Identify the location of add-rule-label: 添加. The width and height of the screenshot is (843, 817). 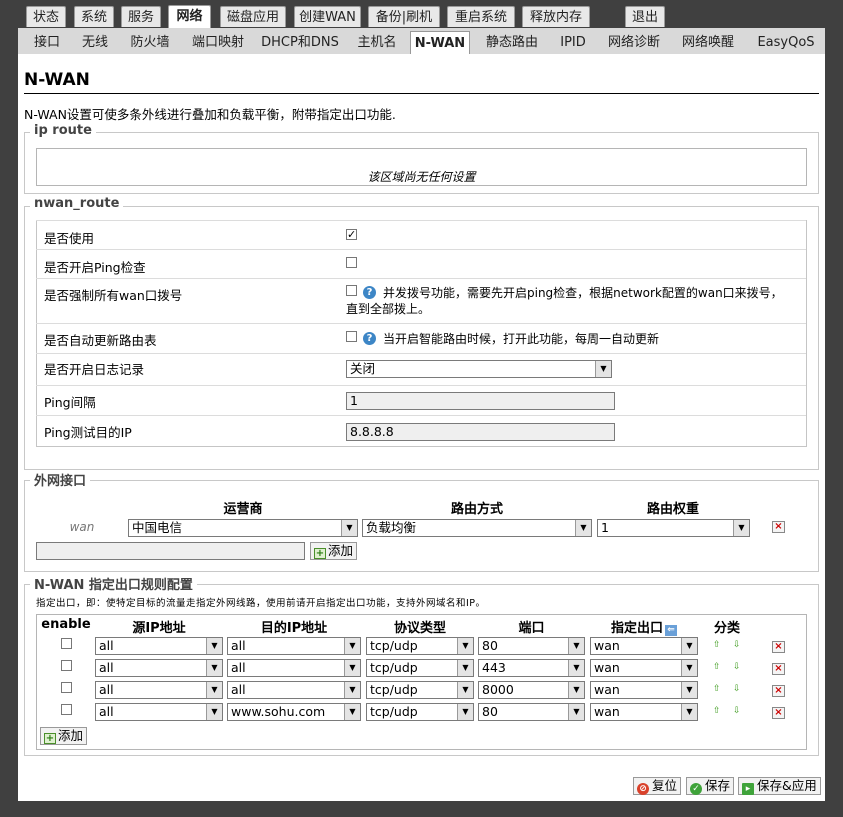
(71, 735).